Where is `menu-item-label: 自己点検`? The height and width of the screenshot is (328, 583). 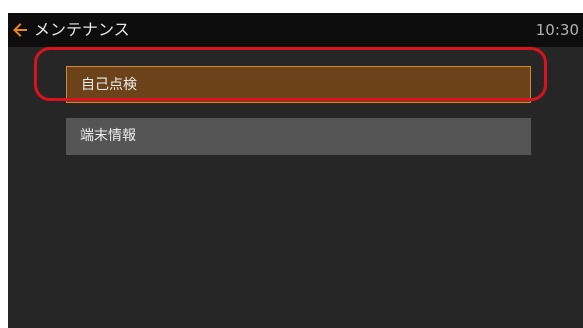 menu-item-label: 自己点検 is located at coordinates (109, 85).